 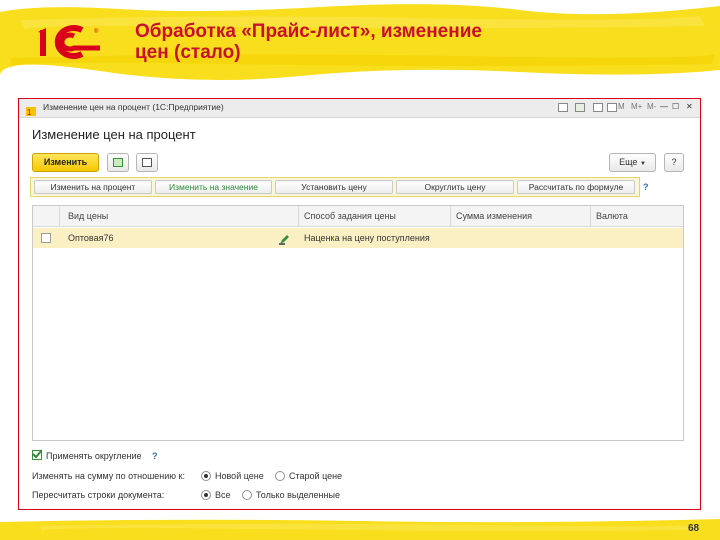 I want to click on change-relative-label: Изменять на сумму по отношению к:, so click(x=108, y=476).